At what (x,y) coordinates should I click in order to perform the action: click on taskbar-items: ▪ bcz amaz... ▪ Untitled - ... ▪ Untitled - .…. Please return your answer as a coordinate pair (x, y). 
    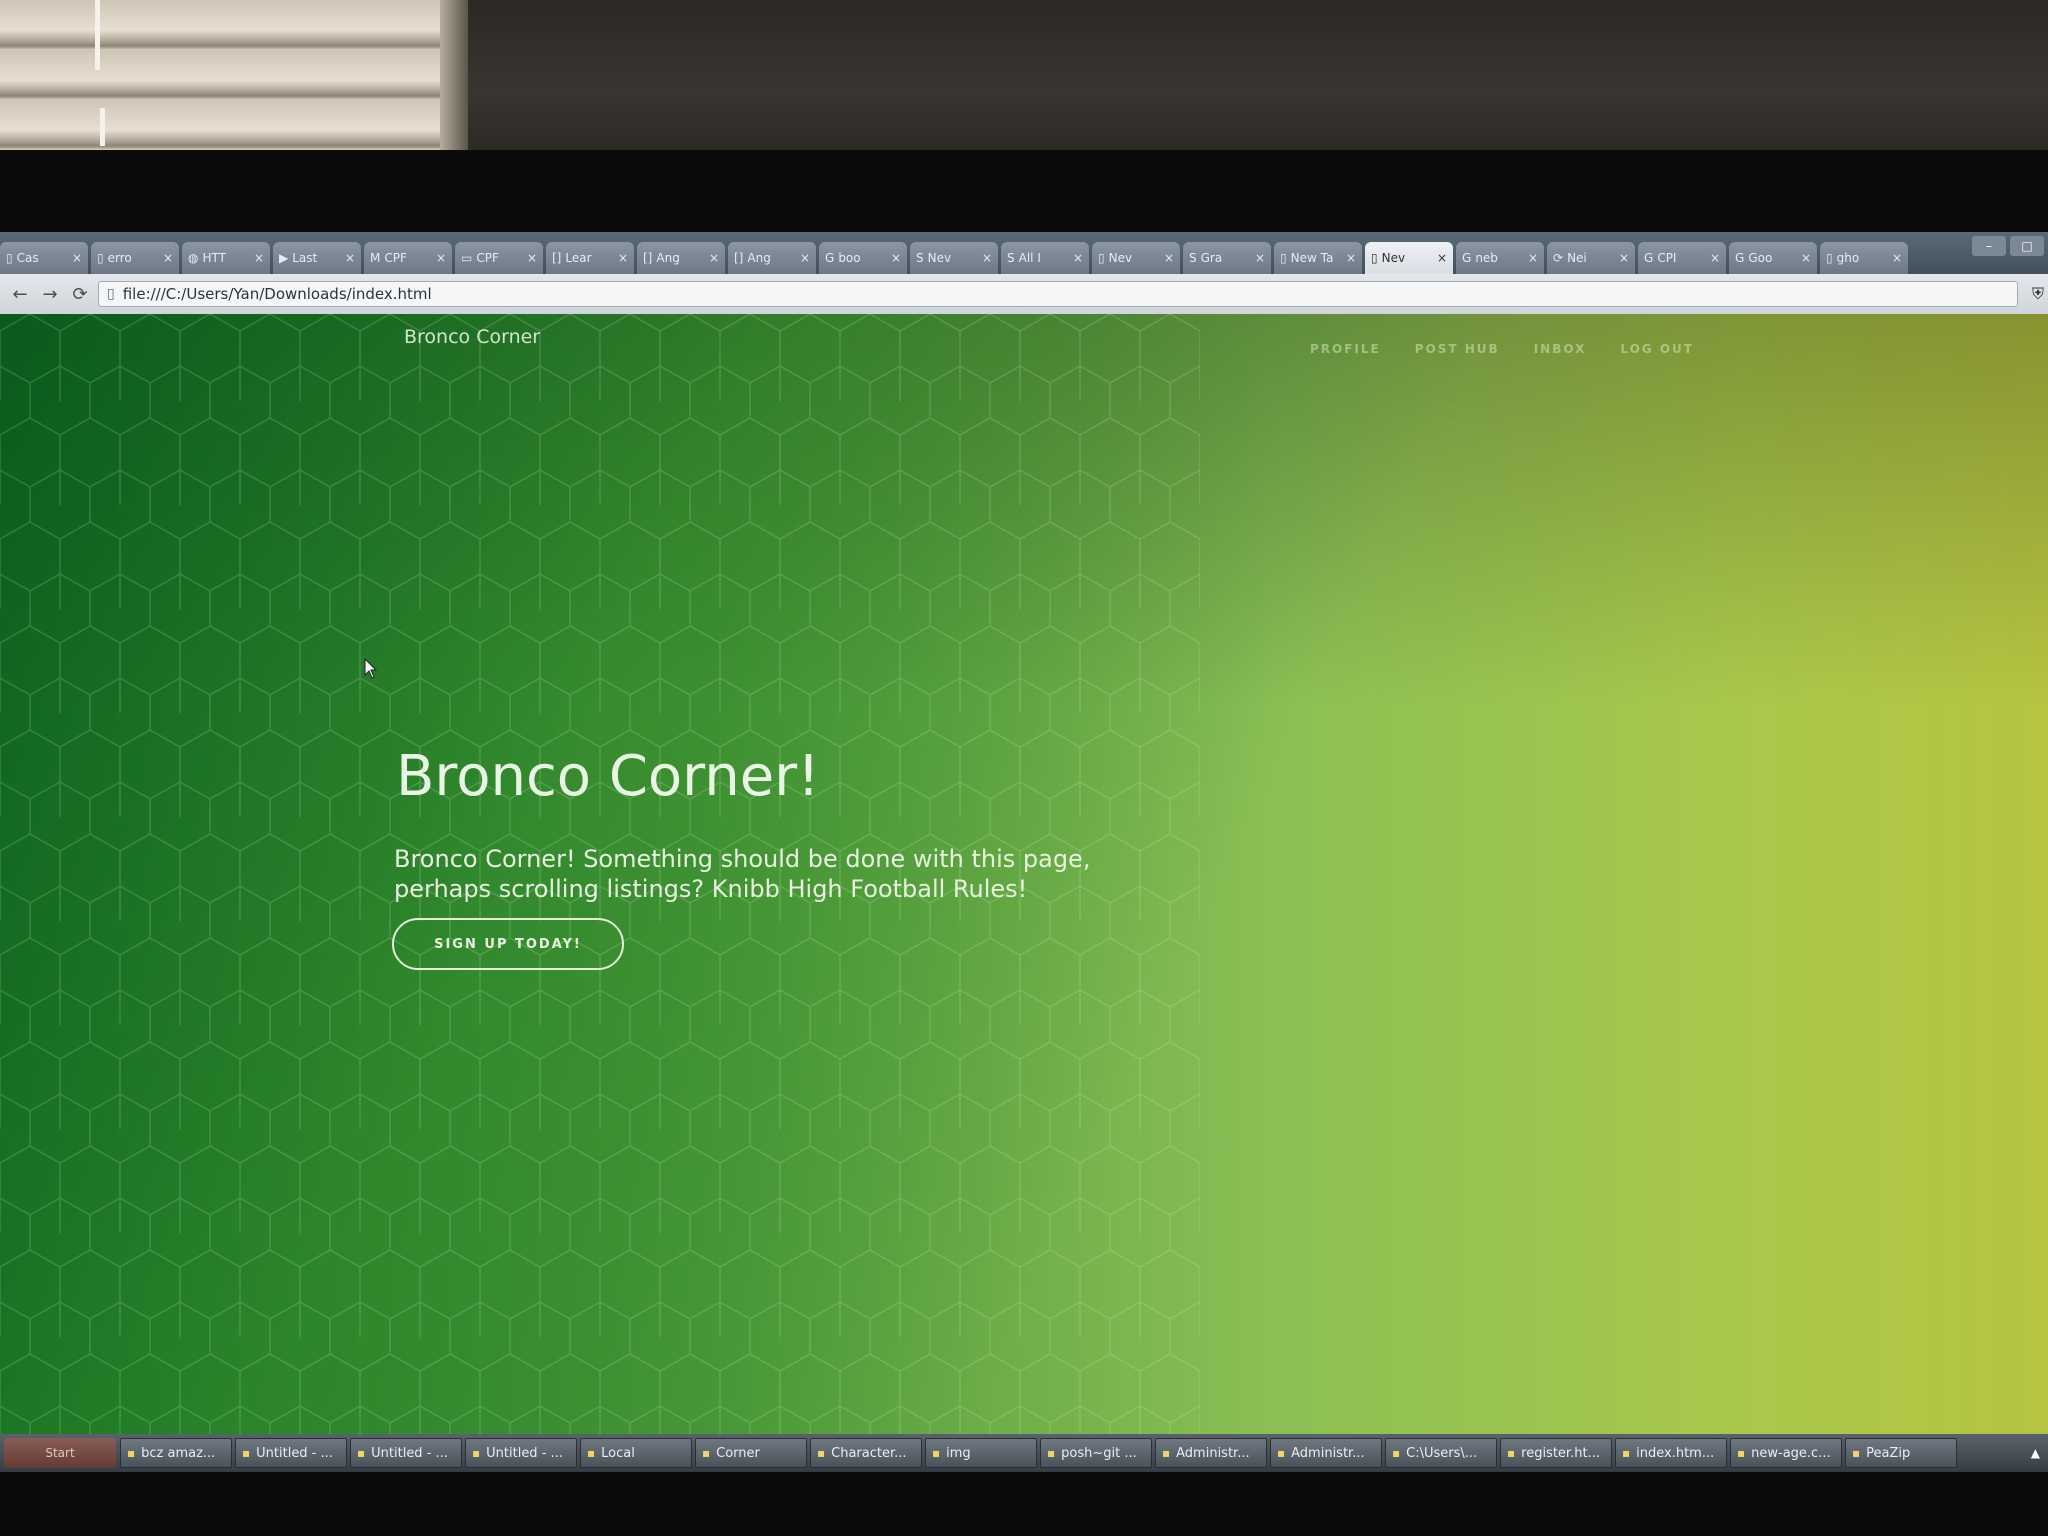
    Looking at the image, I should click on (1038, 1453).